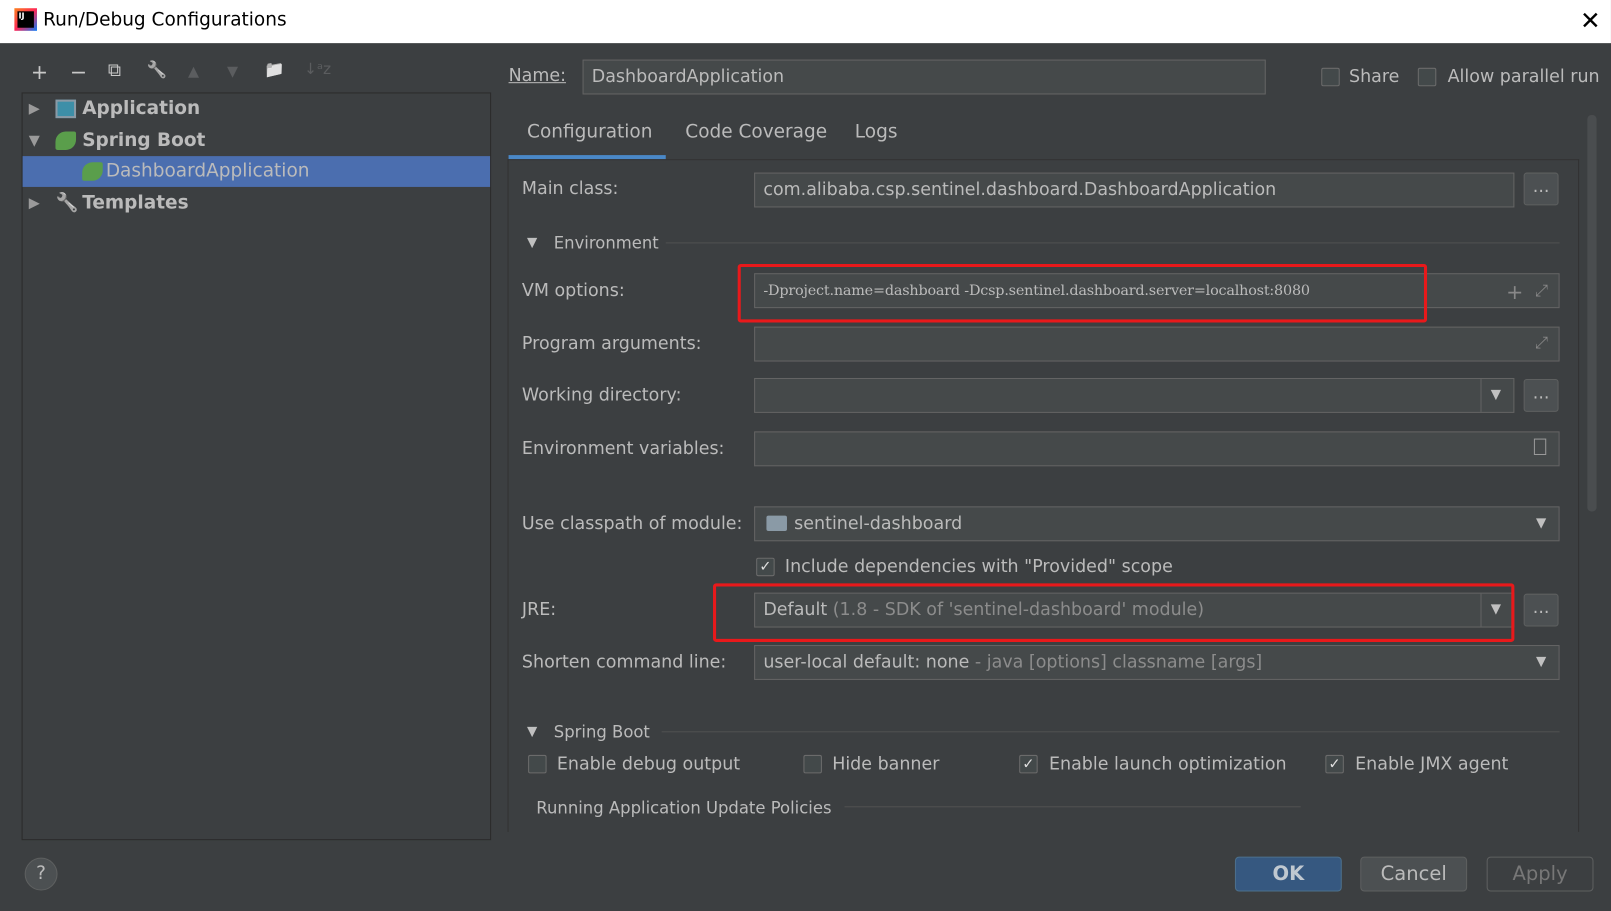 The image size is (1611, 911). I want to click on spring-boot-section: Spring Boot, so click(601, 732).